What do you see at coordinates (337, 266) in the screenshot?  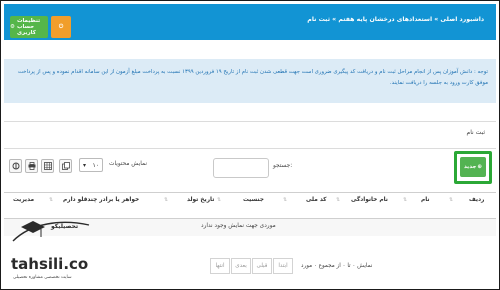 I see `table-info: نمایش ۰ تا ۰ از مجموع ۰ مورد` at bounding box center [337, 266].